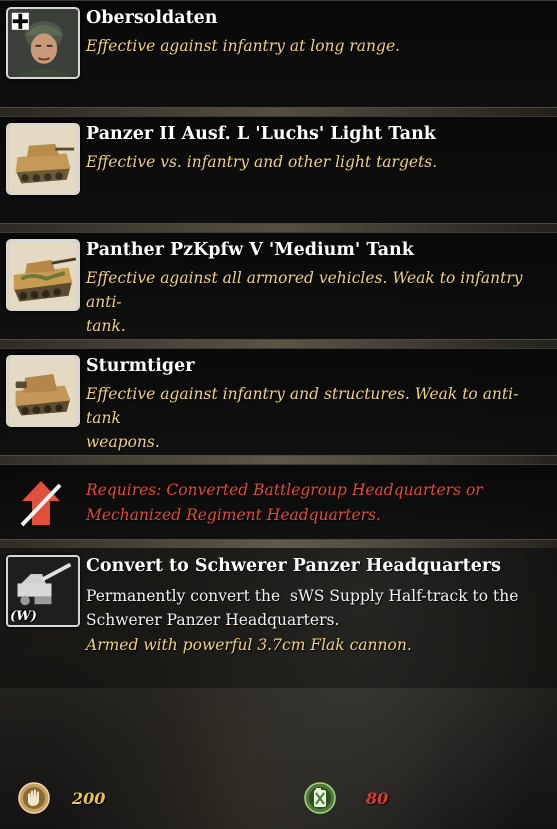 This screenshot has height=829, width=557. What do you see at coordinates (89, 798) in the screenshot?
I see `manpower-value: 200` at bounding box center [89, 798].